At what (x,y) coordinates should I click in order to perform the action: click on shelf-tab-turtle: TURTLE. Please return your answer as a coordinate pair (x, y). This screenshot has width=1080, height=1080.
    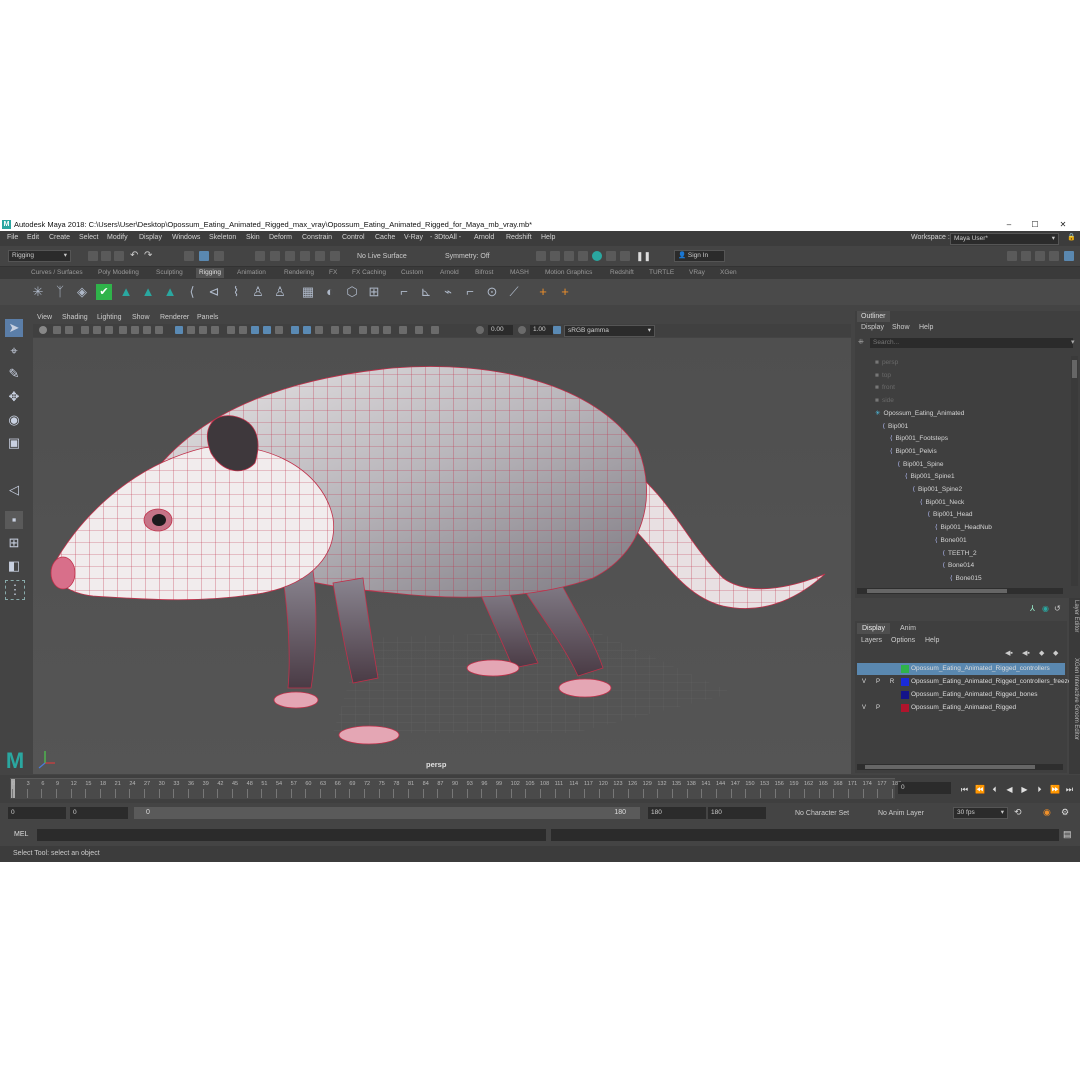
    Looking at the image, I should click on (661, 273).